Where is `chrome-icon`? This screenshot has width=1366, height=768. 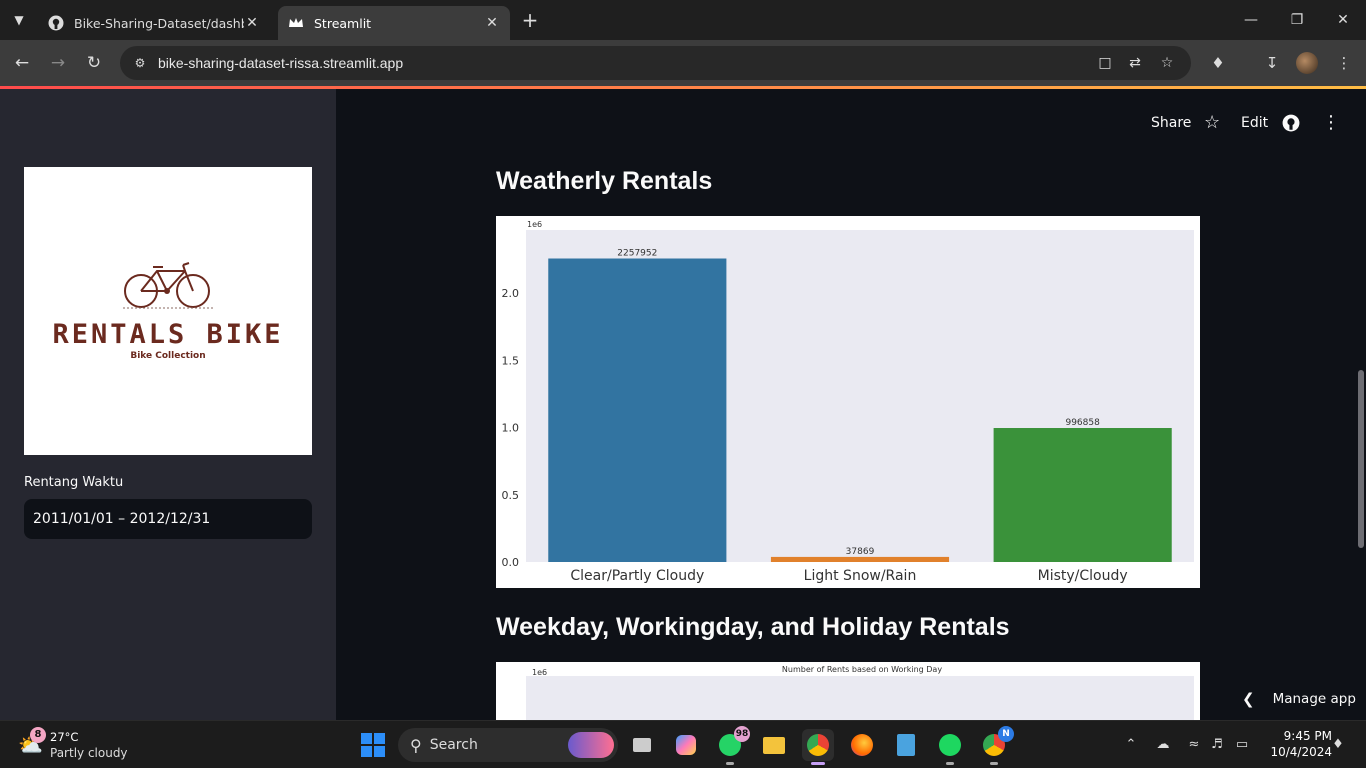 chrome-icon is located at coordinates (818, 747).